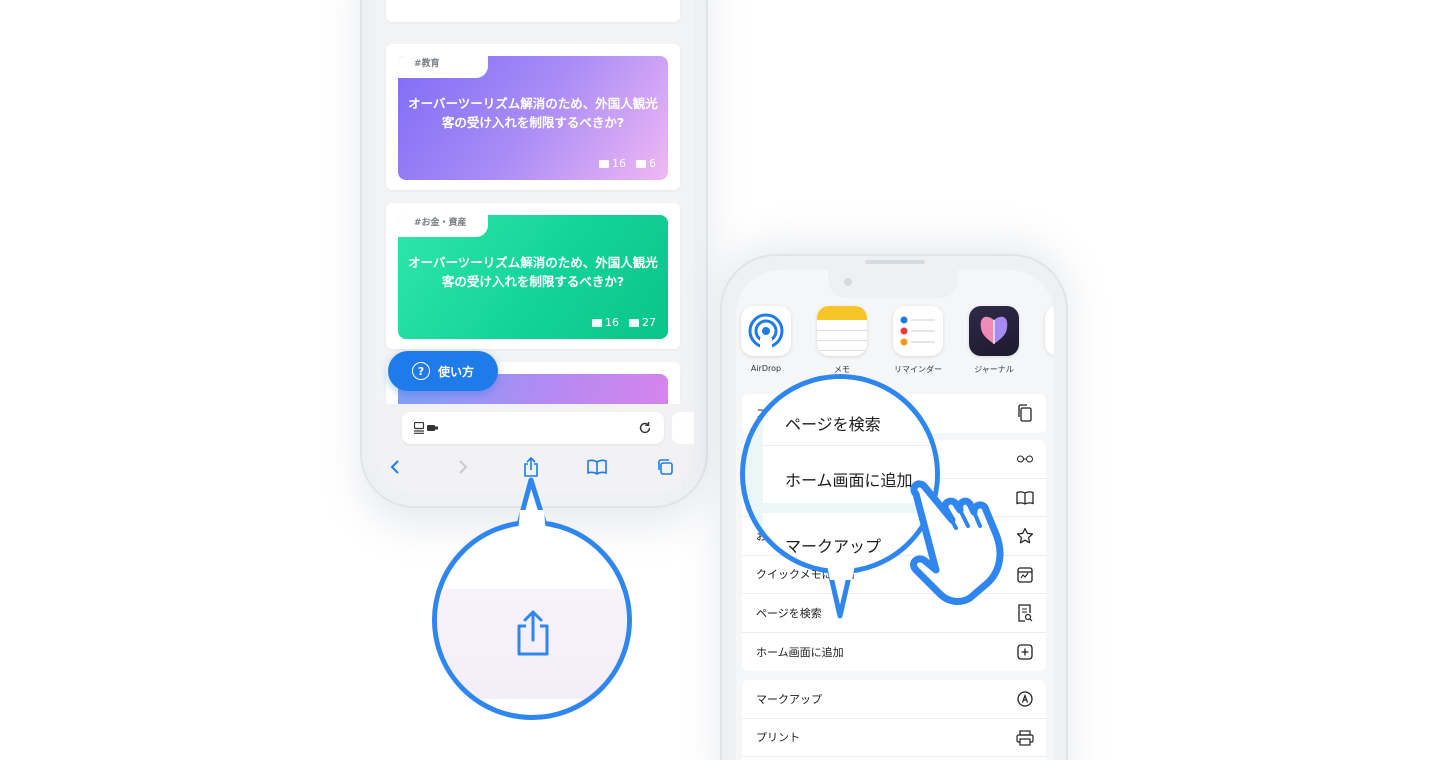  What do you see at coordinates (918, 369) in the screenshot?
I see `app-label: リマインダー` at bounding box center [918, 369].